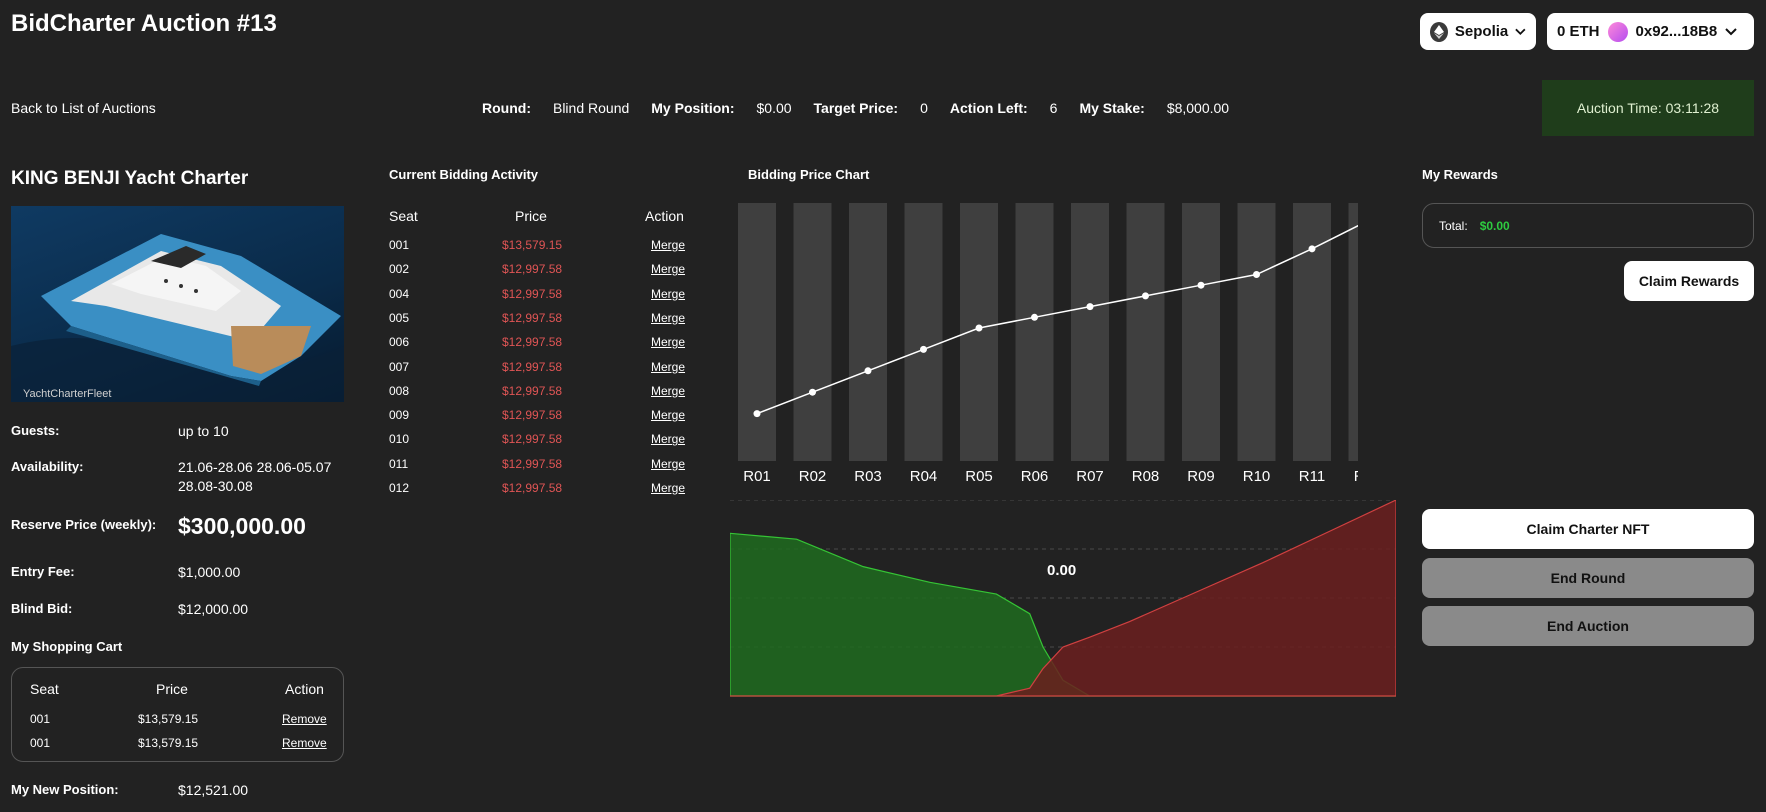 This screenshot has width=1766, height=812. Describe the element at coordinates (979, 476) in the screenshot. I see `x-tick-label: R05` at that location.